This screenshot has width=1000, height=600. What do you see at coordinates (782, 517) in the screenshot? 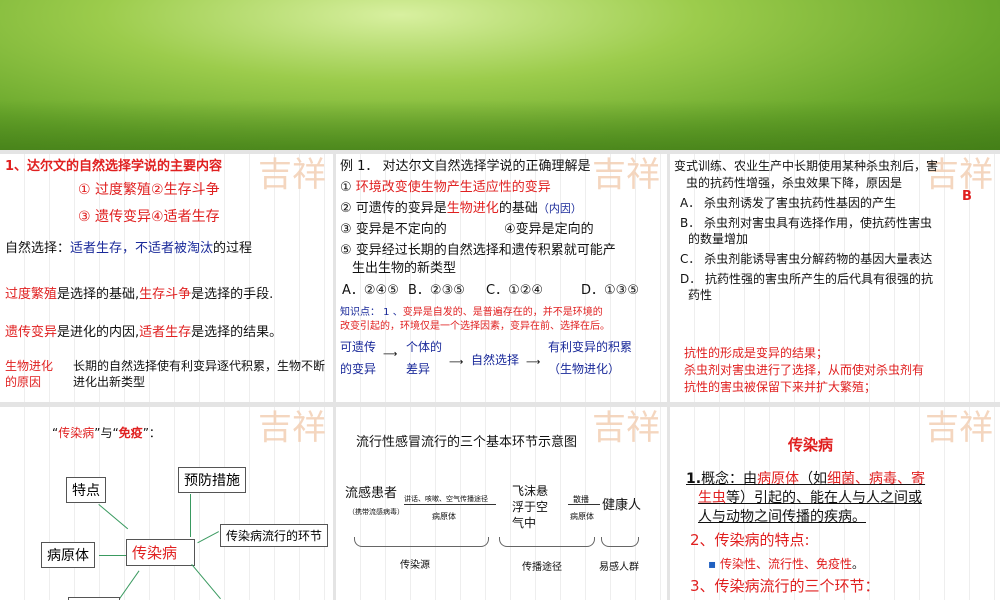
I see `text: 人与动物之间传播的疾病。` at bounding box center [782, 517].